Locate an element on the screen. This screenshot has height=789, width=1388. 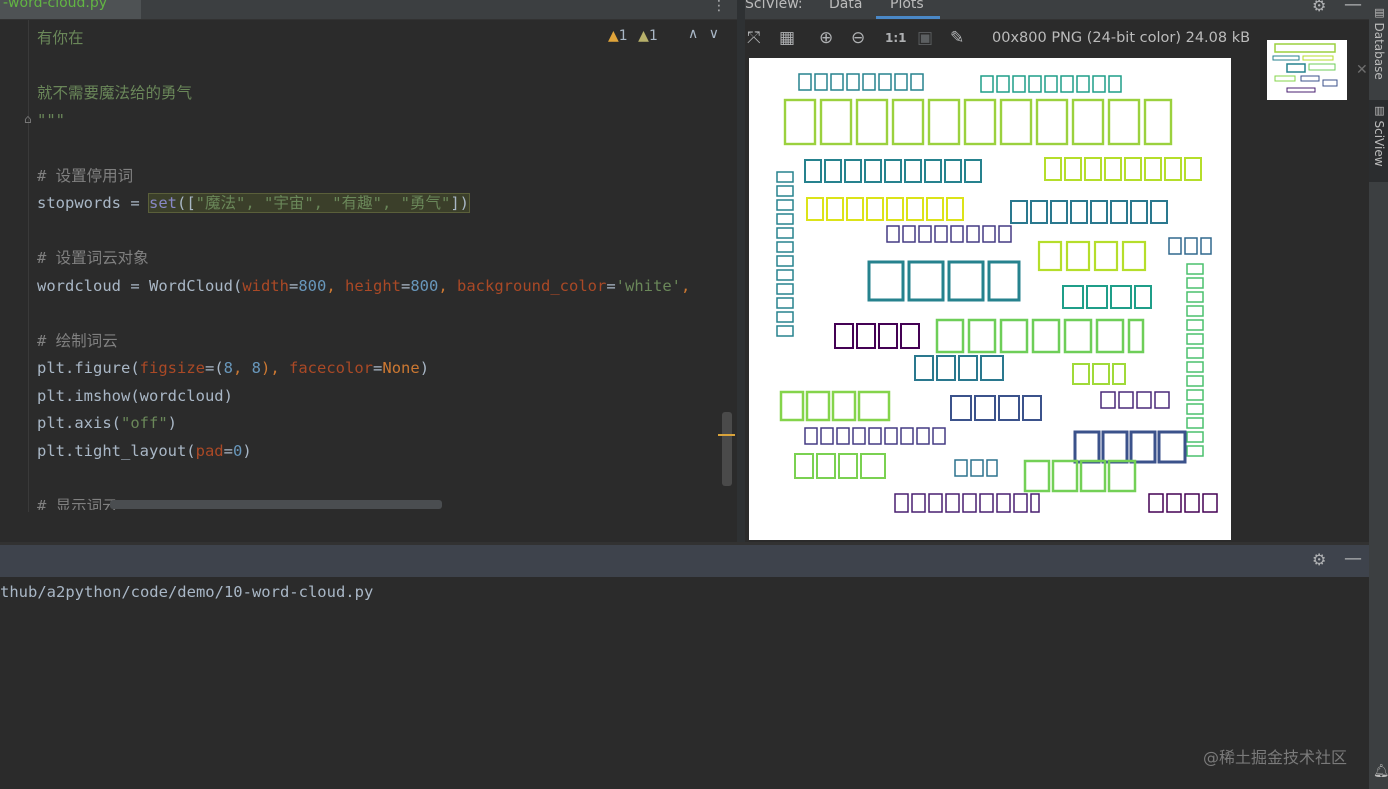
editor-tab-label: -word-cloud.py is located at coordinates (55, 5).